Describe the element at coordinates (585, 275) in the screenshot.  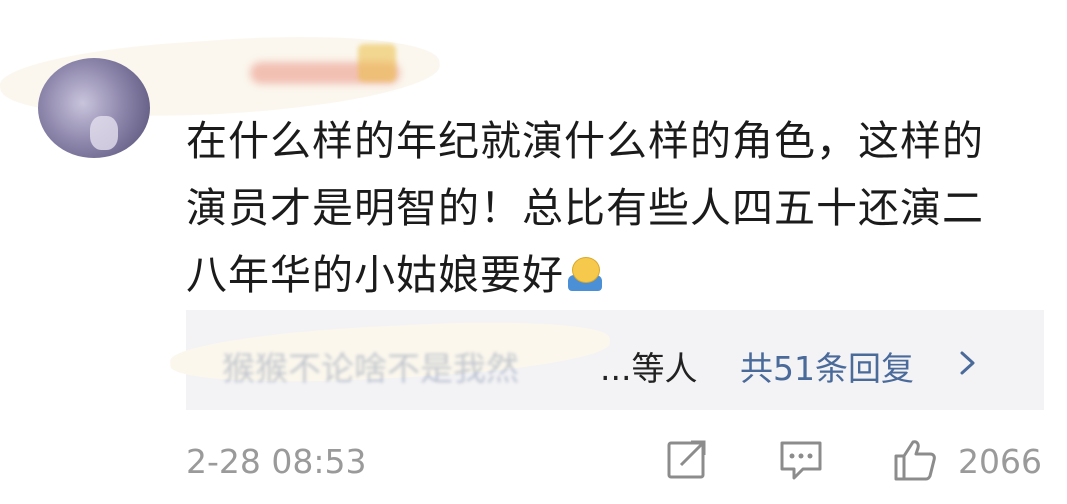
I see `shrug-emoji-icon` at that location.